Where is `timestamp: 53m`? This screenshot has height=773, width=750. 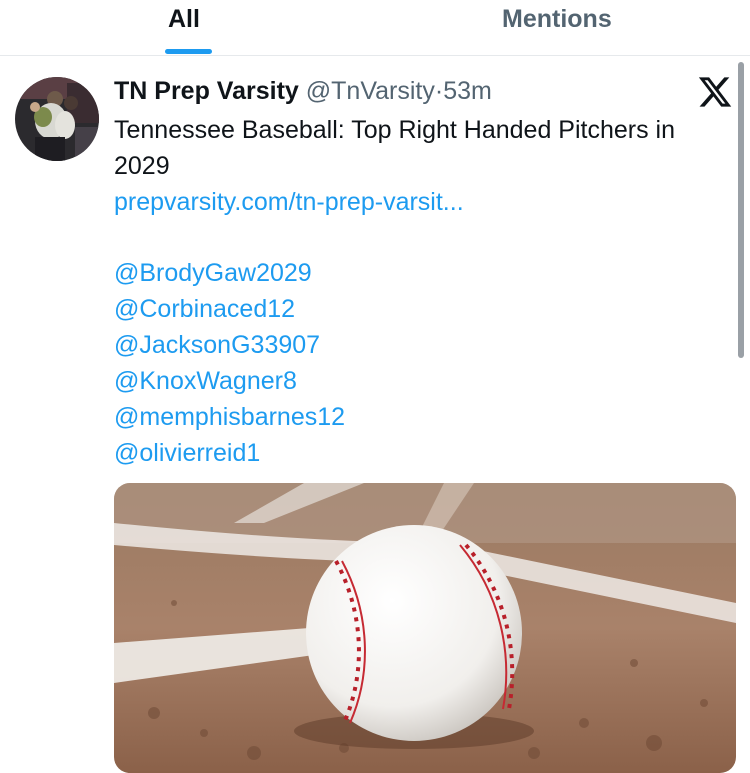
timestamp: 53m is located at coordinates (467, 91).